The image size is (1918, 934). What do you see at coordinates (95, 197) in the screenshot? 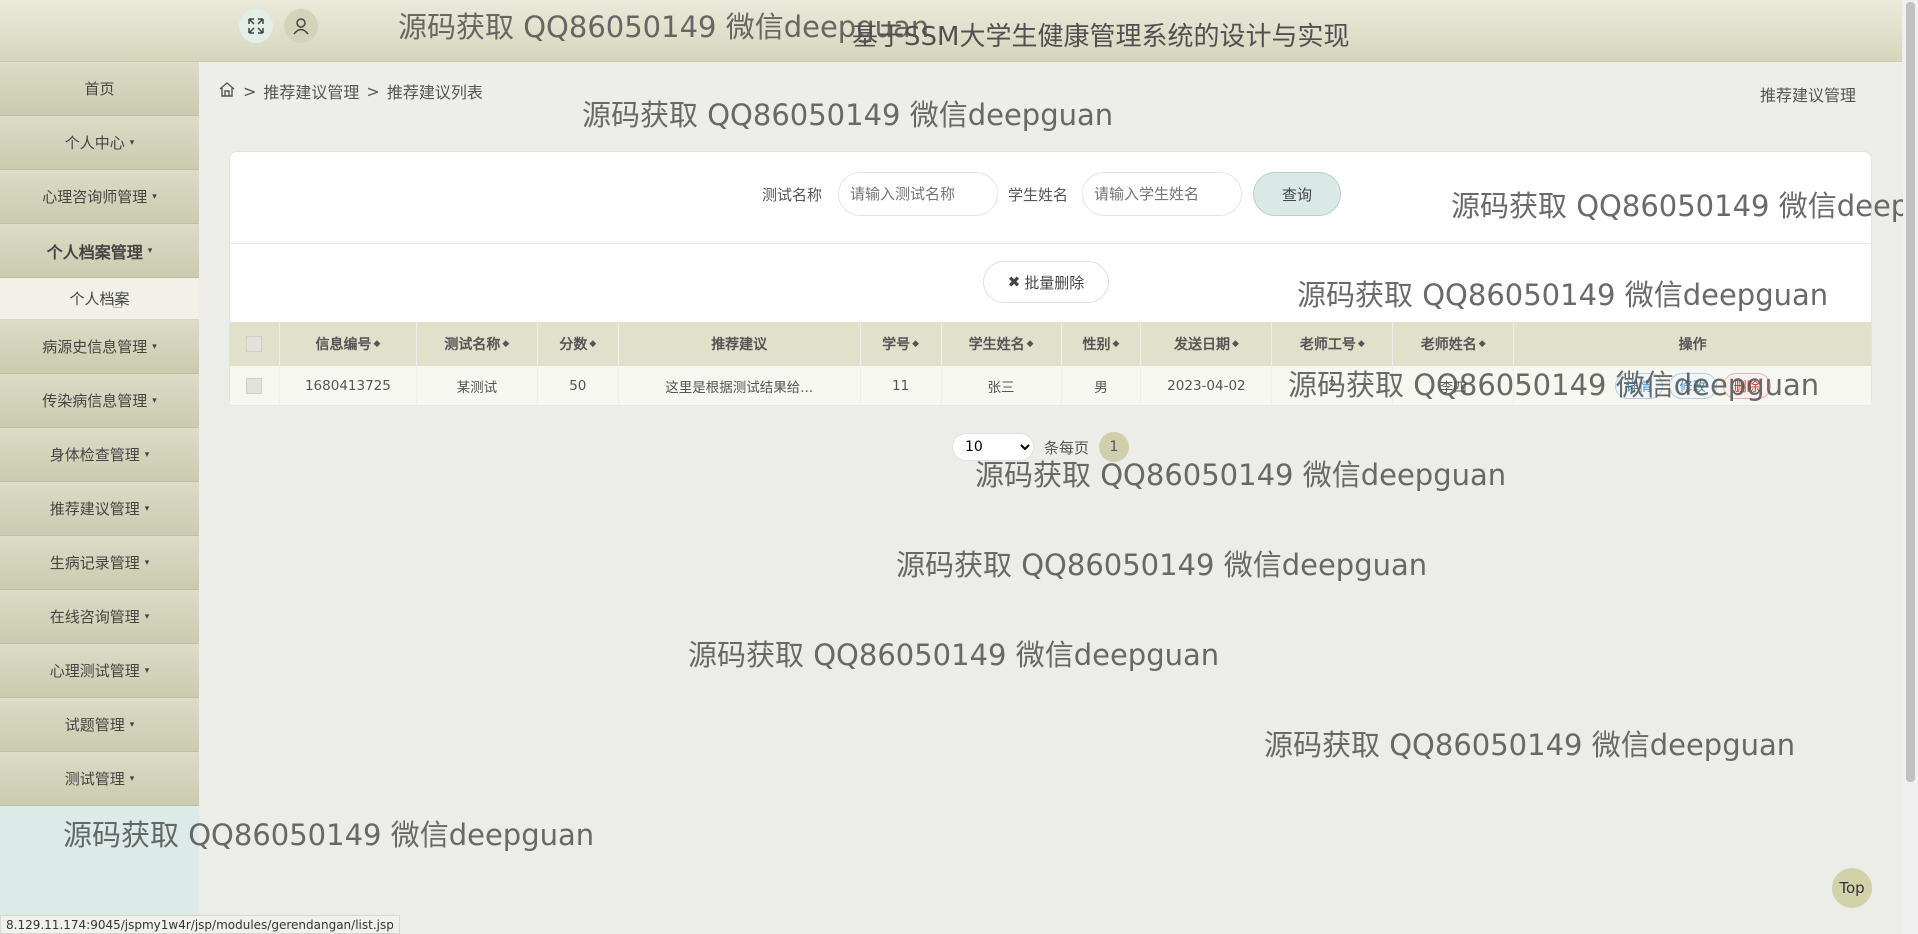
I see `sidebar-item-label: 心理咨询师管理` at bounding box center [95, 197].